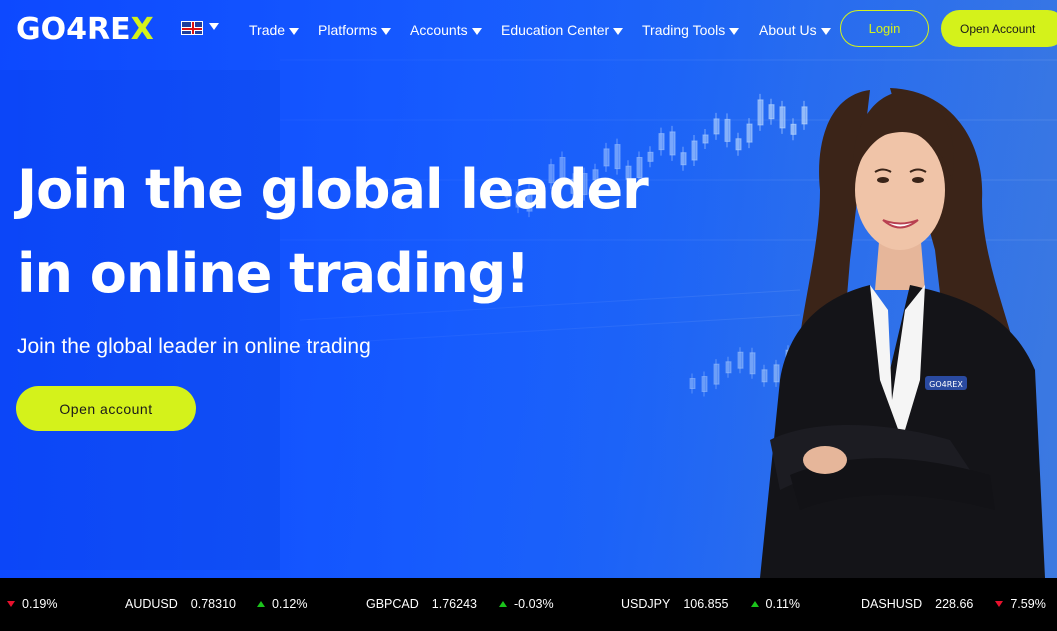  Describe the element at coordinates (73, 29) in the screenshot. I see `logo-text: GO4RE` at that location.